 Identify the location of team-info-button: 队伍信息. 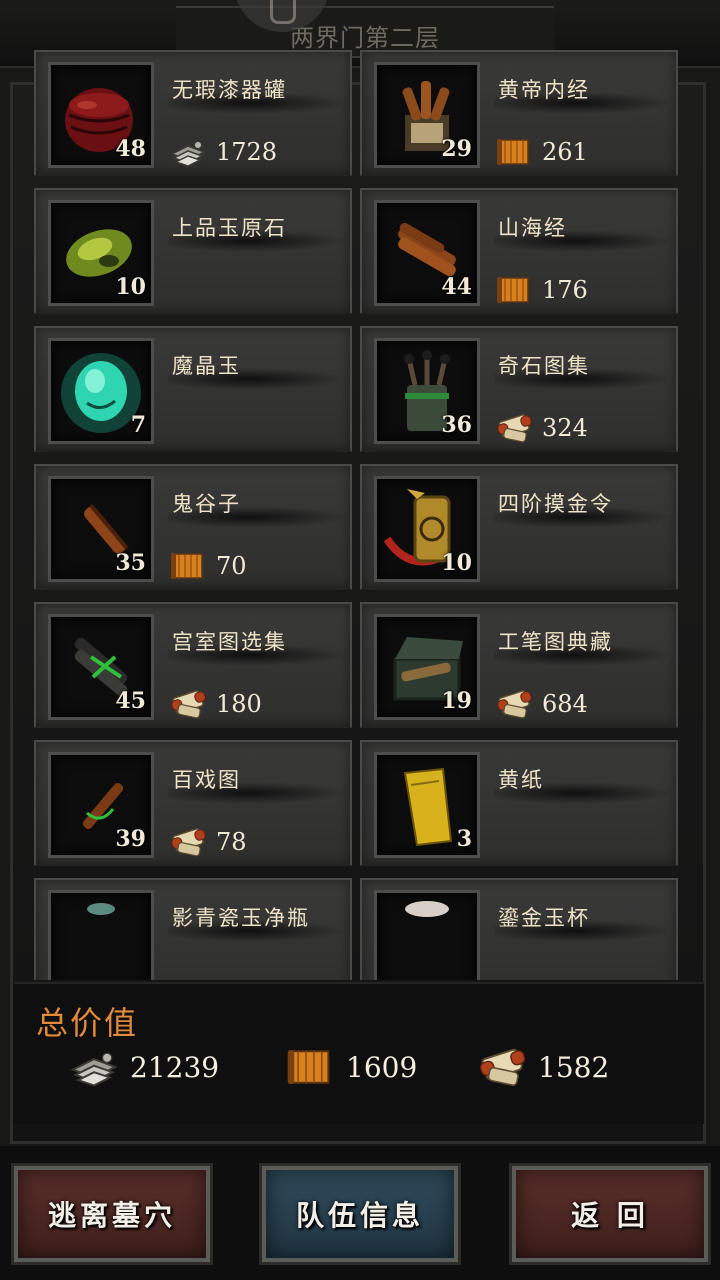
(360, 1214).